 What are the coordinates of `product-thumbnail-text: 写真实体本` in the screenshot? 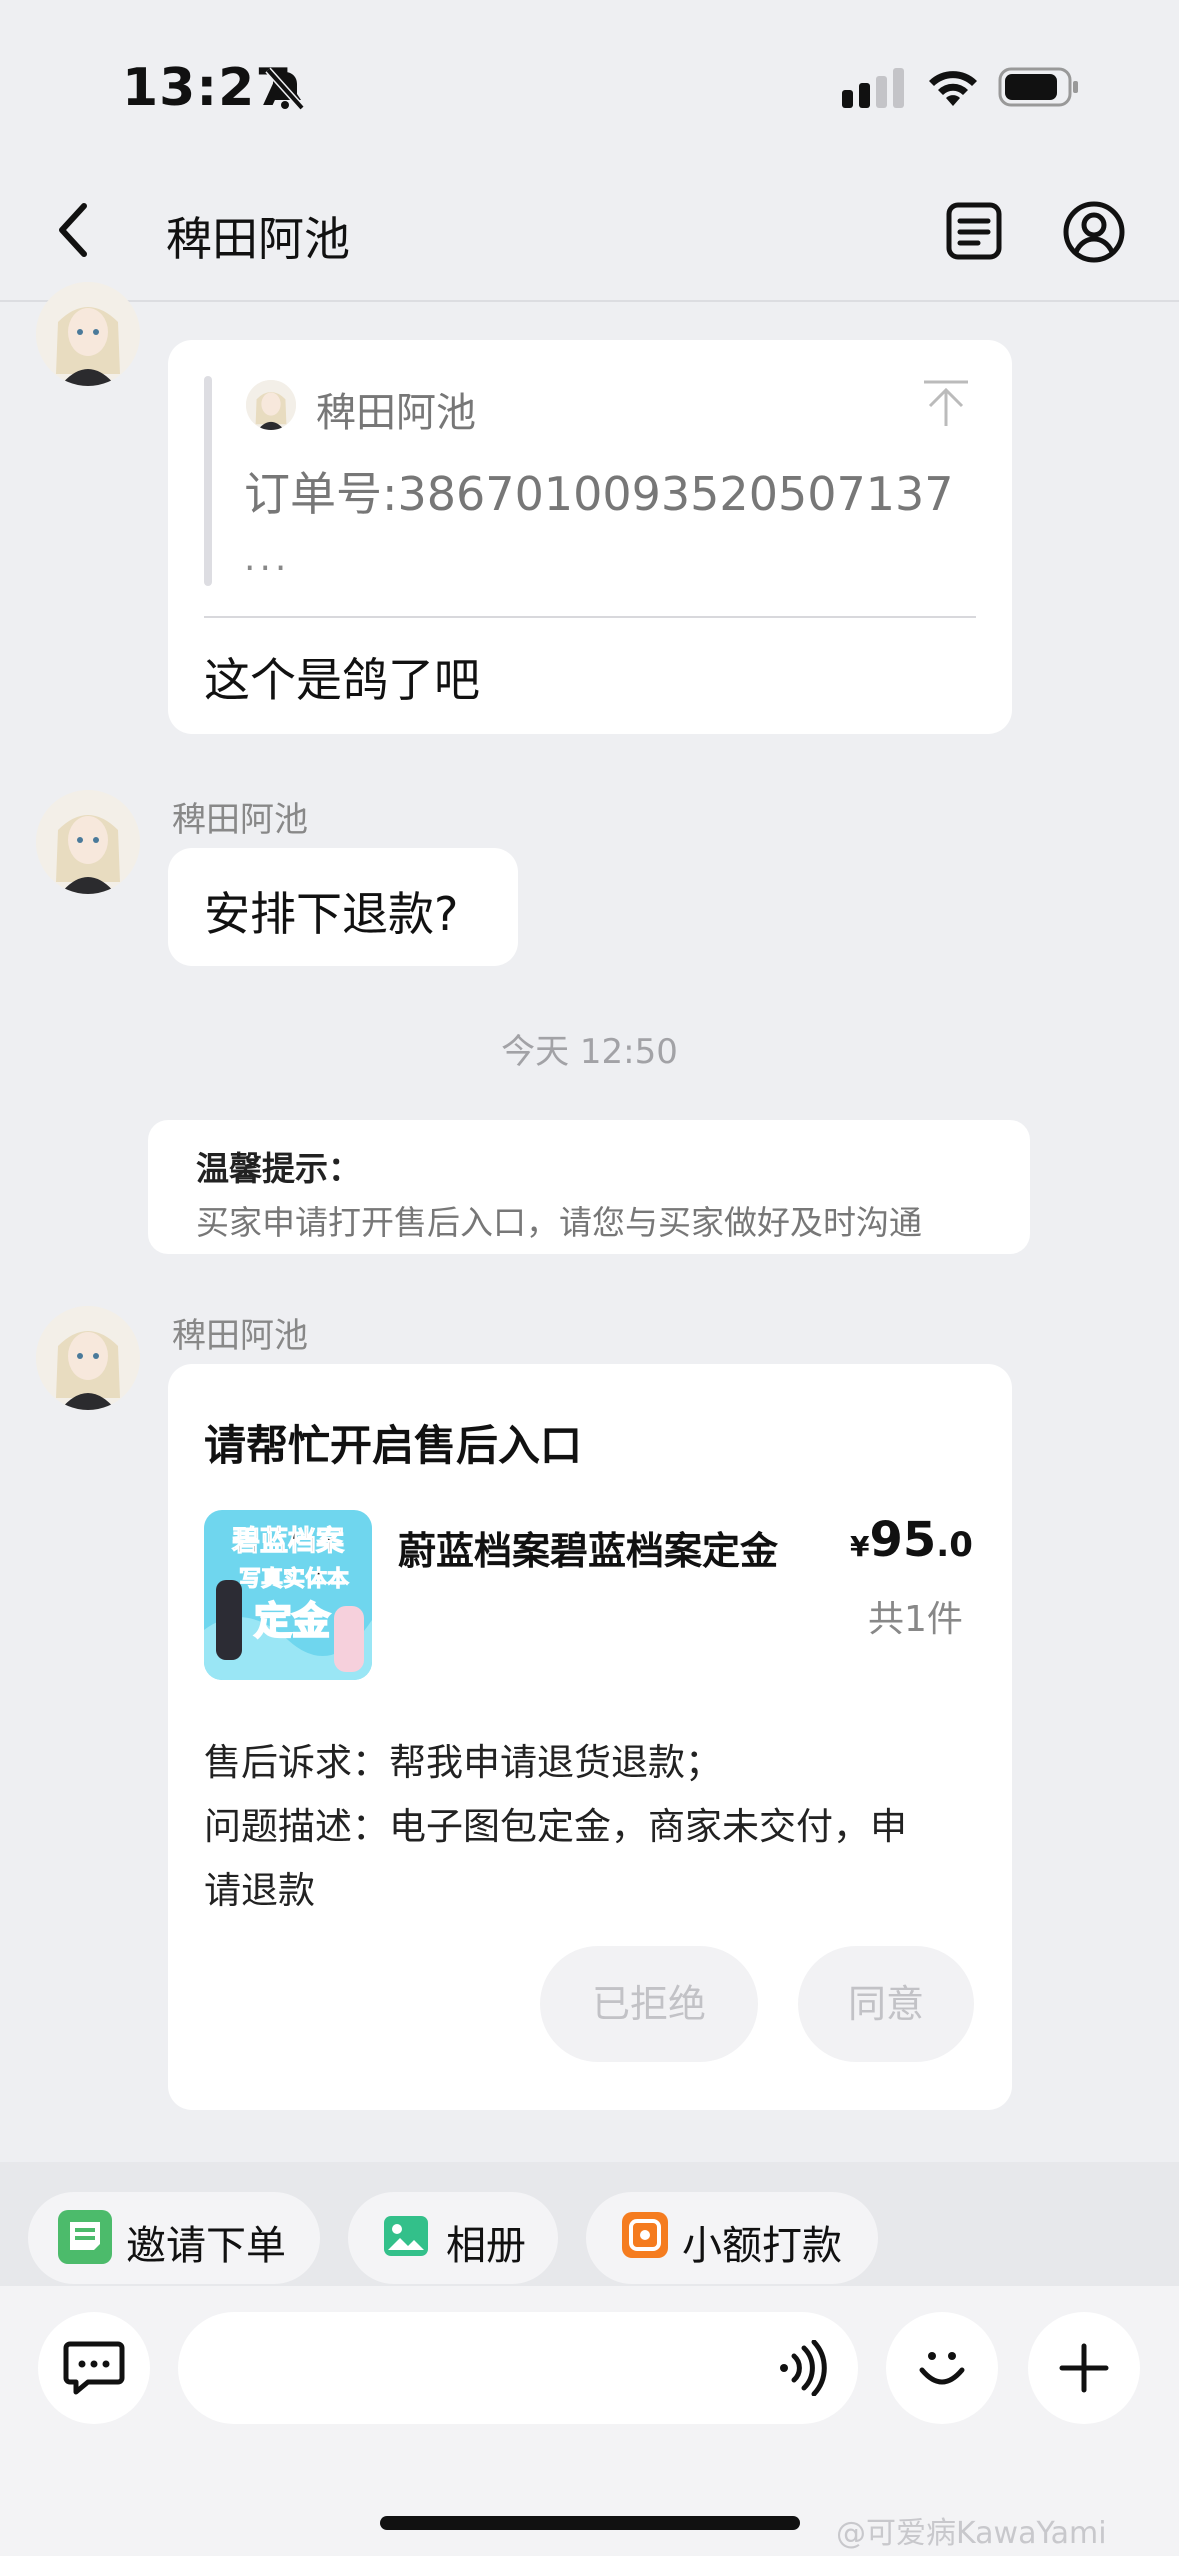 It's located at (294, 1579).